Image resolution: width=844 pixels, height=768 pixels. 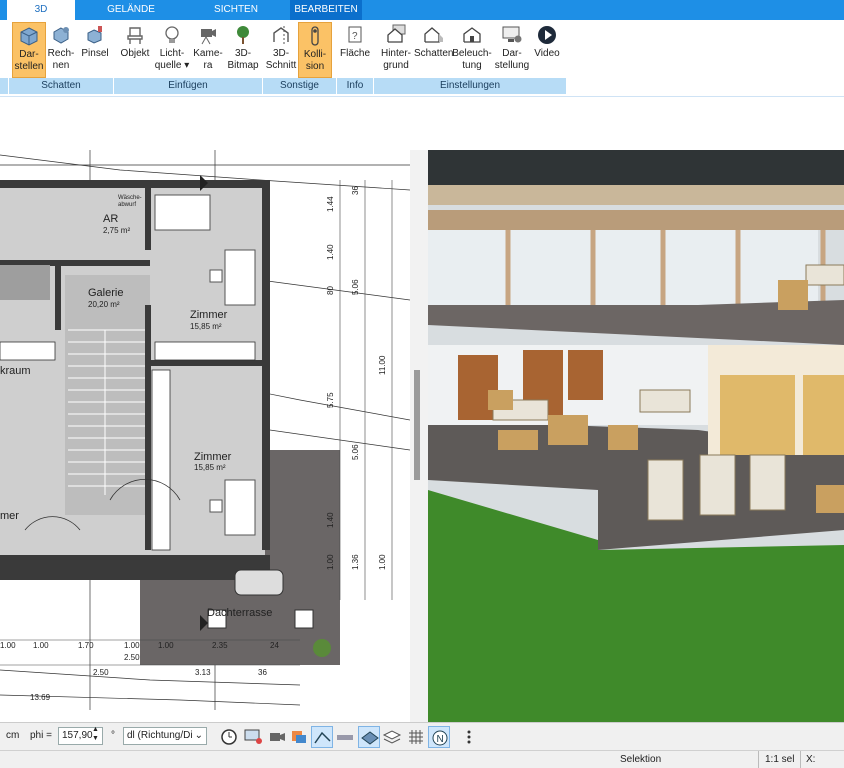 I want to click on button-label-line1: Video, so click(x=547, y=53).